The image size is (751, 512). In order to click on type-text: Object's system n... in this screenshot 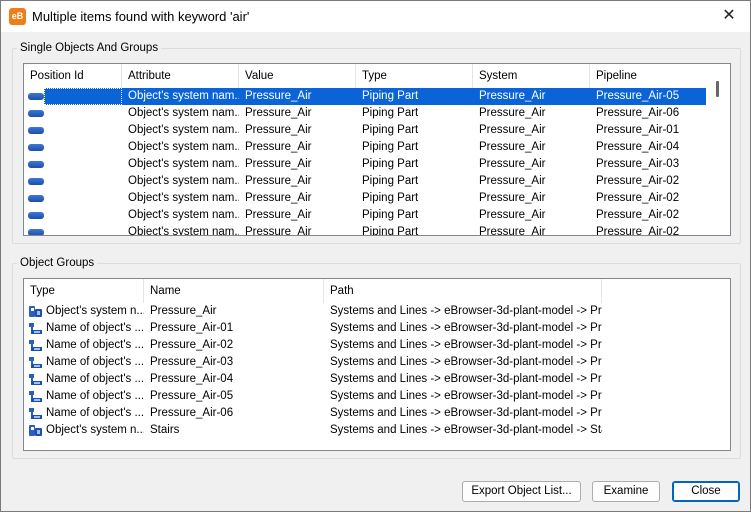, I will do `click(95, 430)`.